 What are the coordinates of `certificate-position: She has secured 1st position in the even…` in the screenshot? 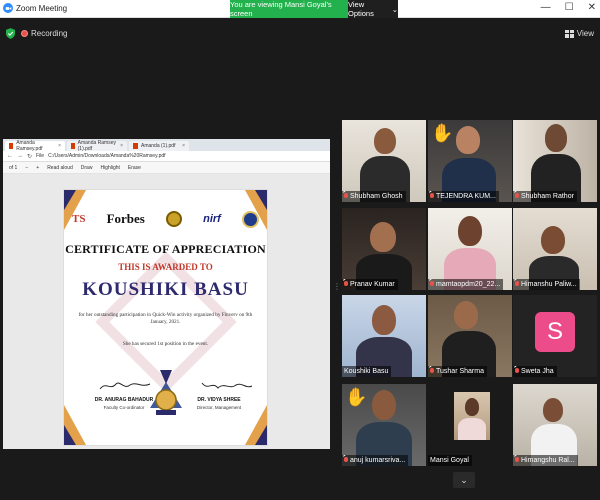 It's located at (165, 344).